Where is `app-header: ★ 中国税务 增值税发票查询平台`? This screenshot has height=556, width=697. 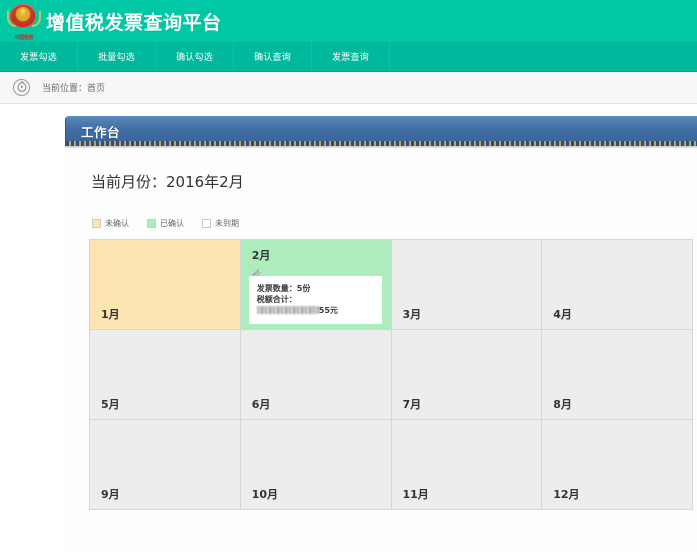 app-header: ★ 中国税务 增值税发票查询平台 is located at coordinates (348, 21).